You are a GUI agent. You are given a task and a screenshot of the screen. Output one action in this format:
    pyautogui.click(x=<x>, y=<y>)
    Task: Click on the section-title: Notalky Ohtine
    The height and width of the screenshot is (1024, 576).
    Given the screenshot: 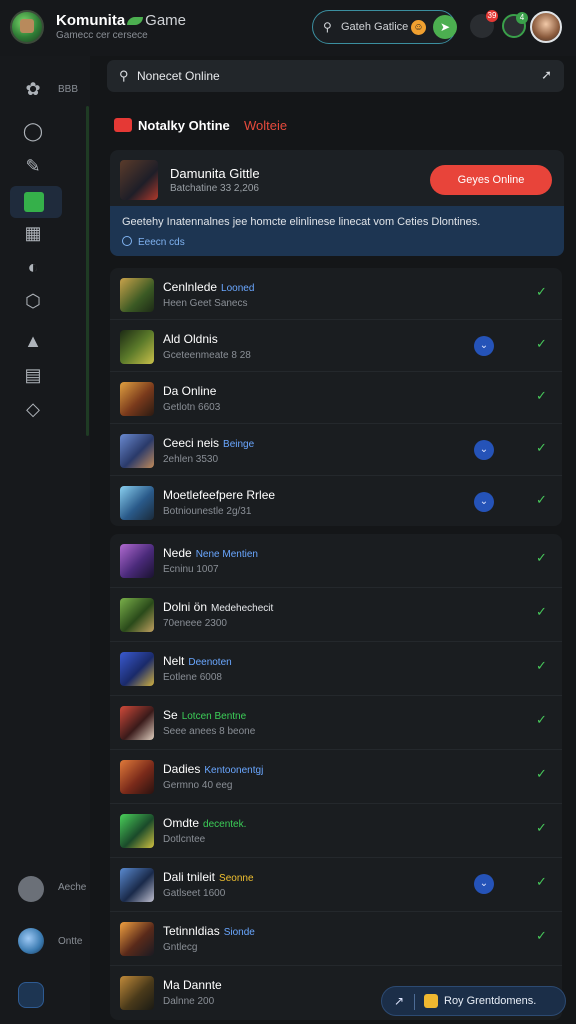 What is the action you would take?
    pyautogui.click(x=184, y=125)
    